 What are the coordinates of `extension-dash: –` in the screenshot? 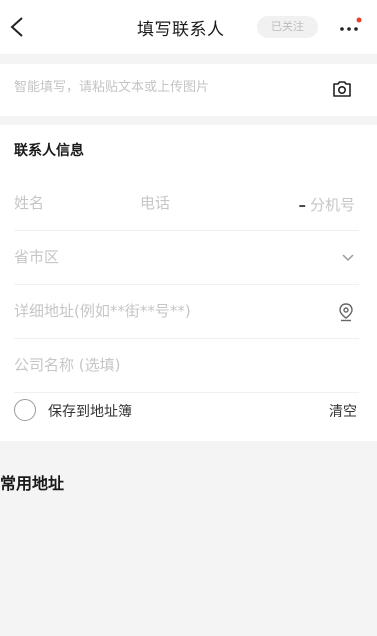 It's located at (302, 205).